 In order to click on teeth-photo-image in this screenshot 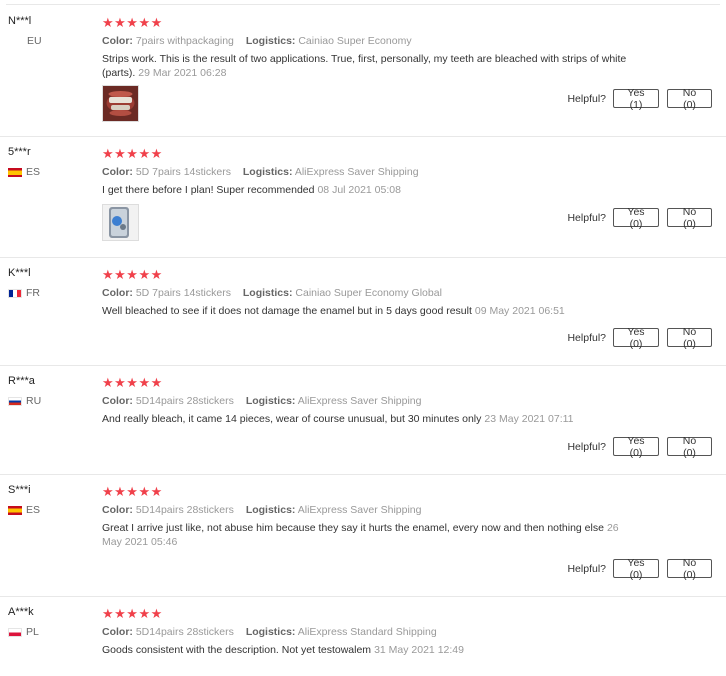, I will do `click(120, 103)`.